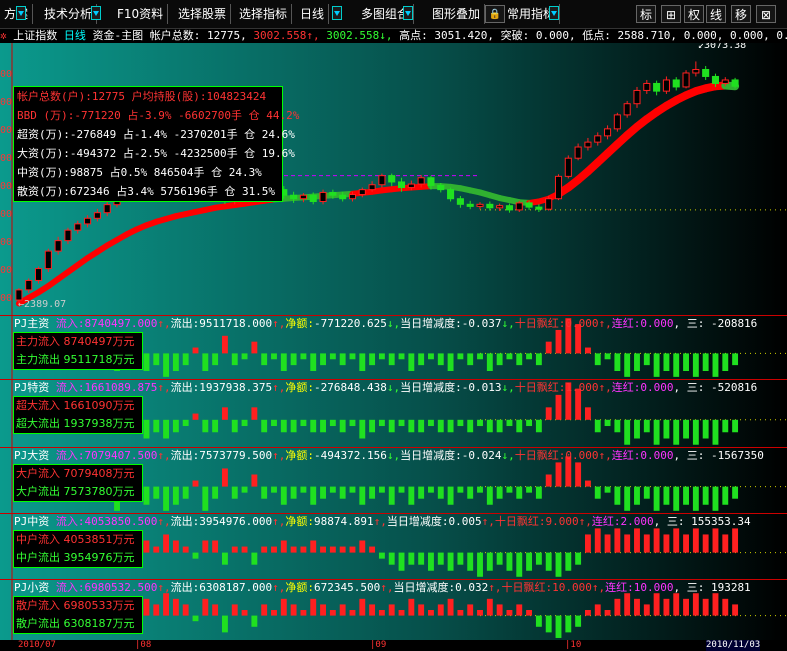 This screenshot has width=787, height=651. Describe the element at coordinates (121, 323) in the screenshot. I see `inflow-value: 8740497.000` at that location.